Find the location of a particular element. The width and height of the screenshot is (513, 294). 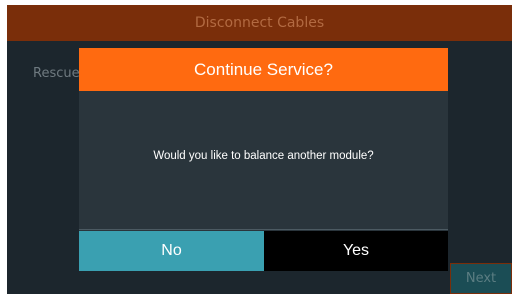

dialog-title-bar: Continue Service? is located at coordinates (263, 69).